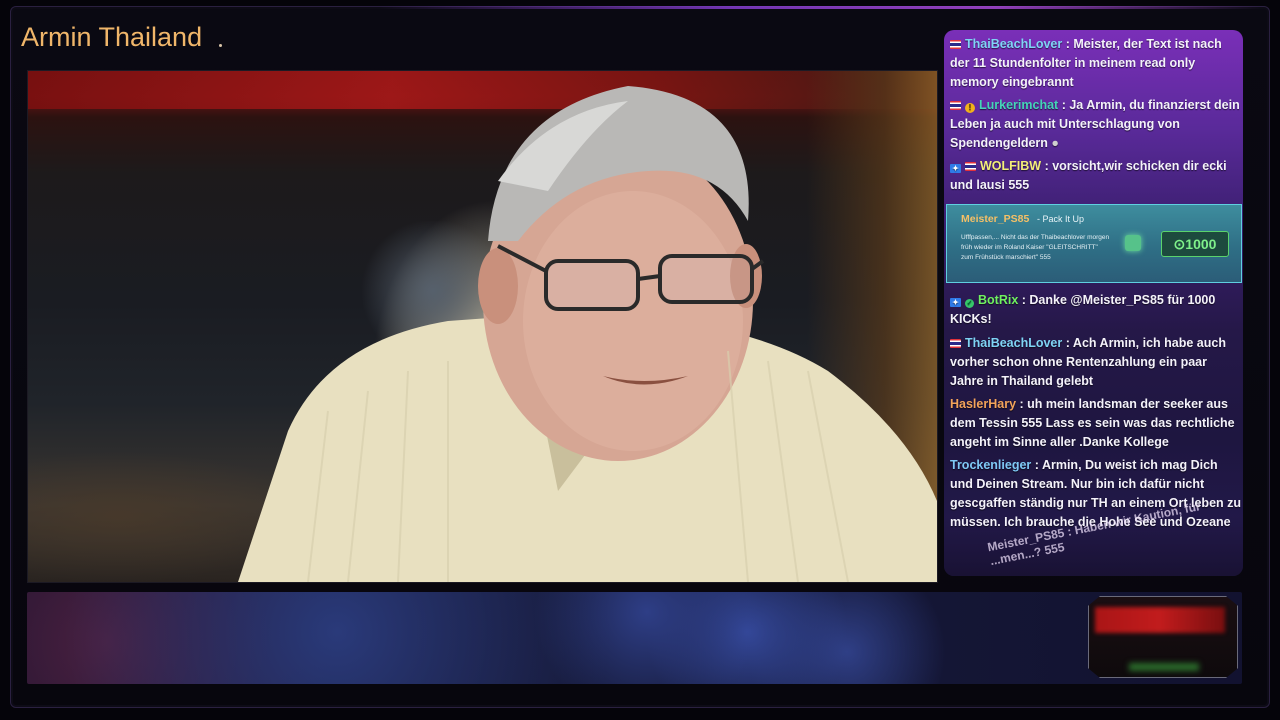 This screenshot has height=720, width=1280. Describe the element at coordinates (970, 108) in the screenshot. I see `warning-badge-icon: !` at that location.